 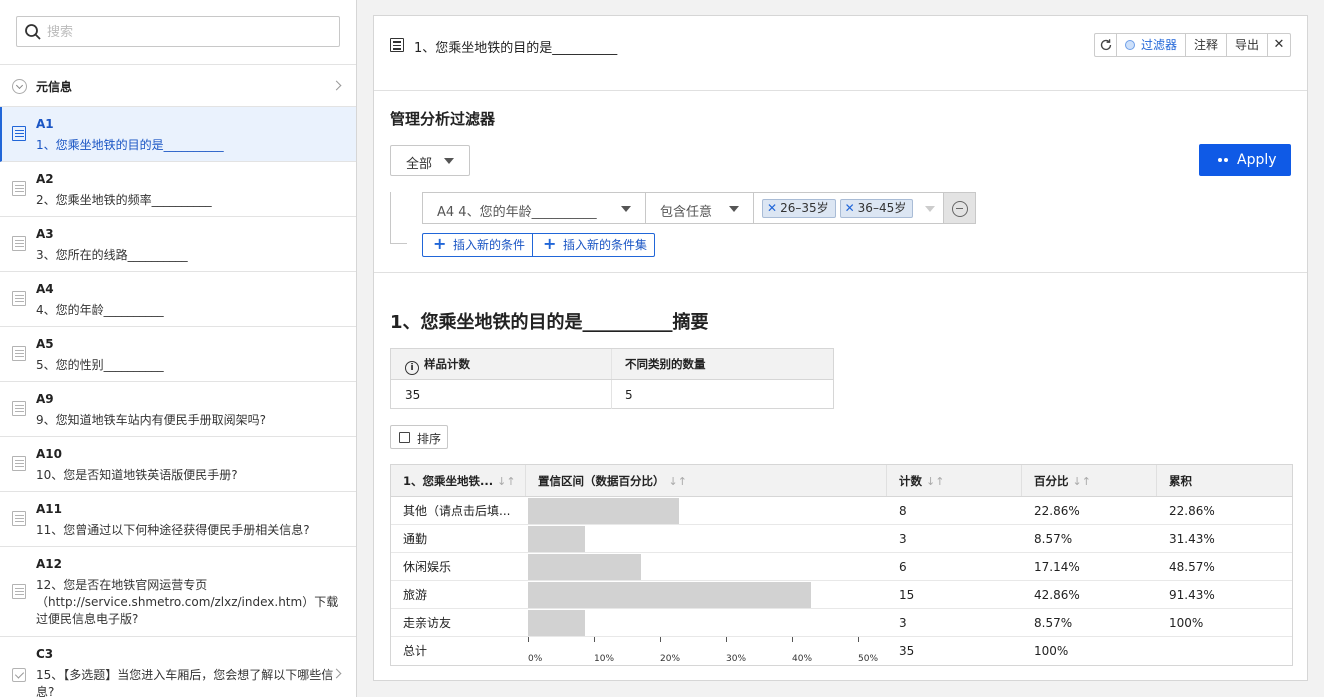 I want to click on insert-buttons: 插入新的条件 插入新的条件集, so click(x=539, y=245).